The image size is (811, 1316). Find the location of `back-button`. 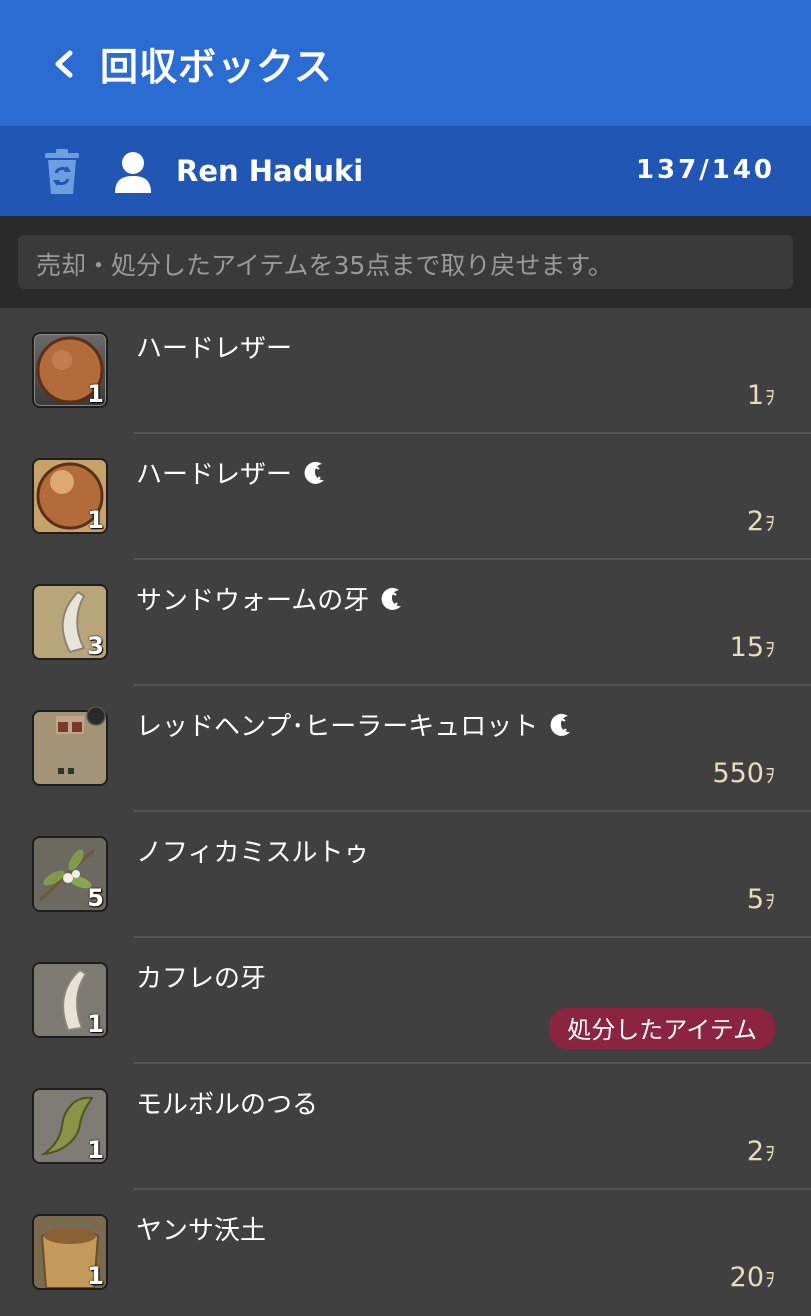

back-button is located at coordinates (64, 64).